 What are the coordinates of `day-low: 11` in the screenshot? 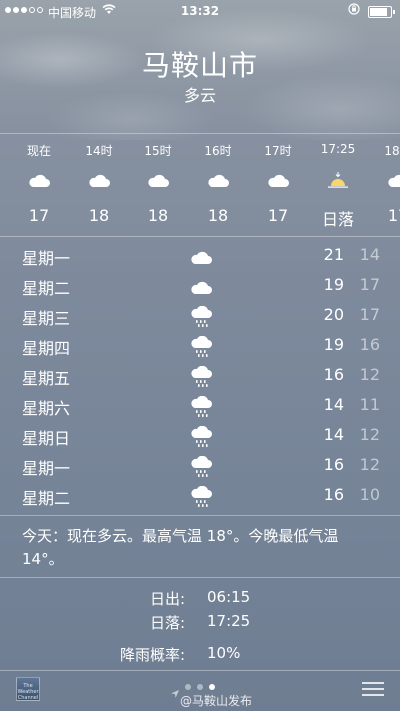 It's located at (369, 404).